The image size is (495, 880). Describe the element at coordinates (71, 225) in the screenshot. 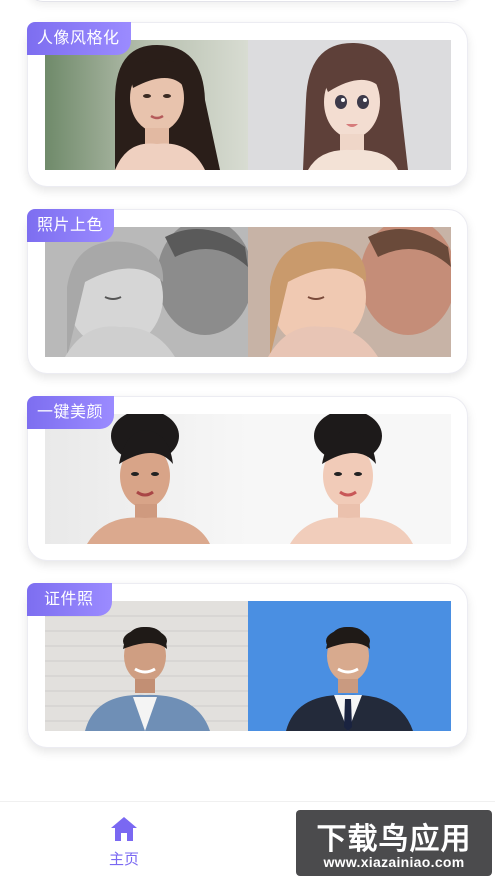

I see `feature-label: 照片上色` at that location.